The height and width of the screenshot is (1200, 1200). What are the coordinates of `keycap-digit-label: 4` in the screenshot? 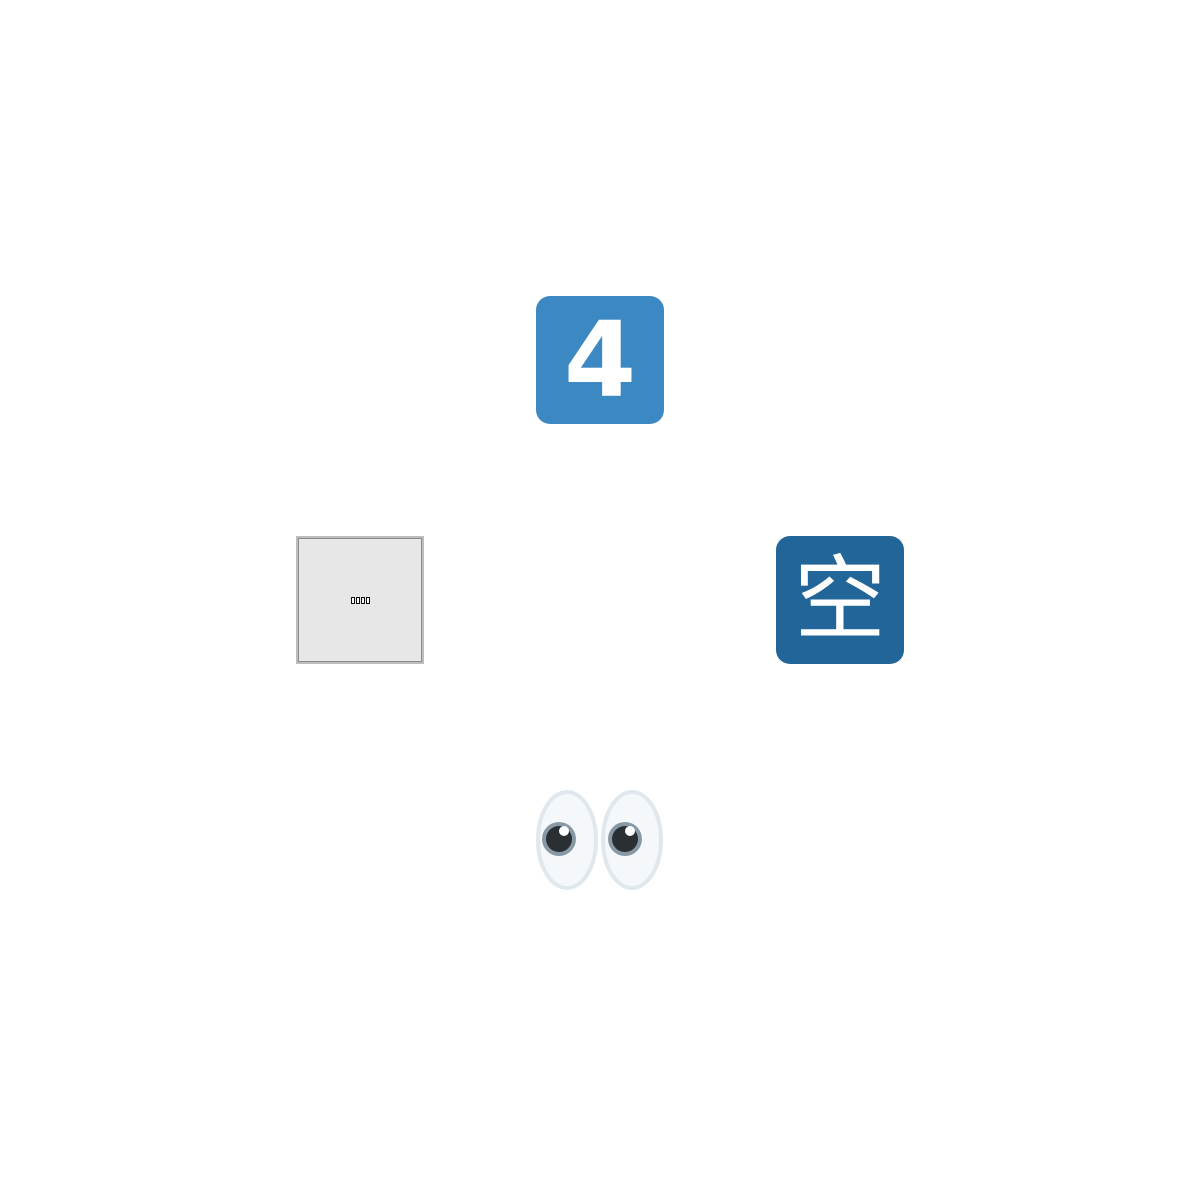 It's located at (600, 360).